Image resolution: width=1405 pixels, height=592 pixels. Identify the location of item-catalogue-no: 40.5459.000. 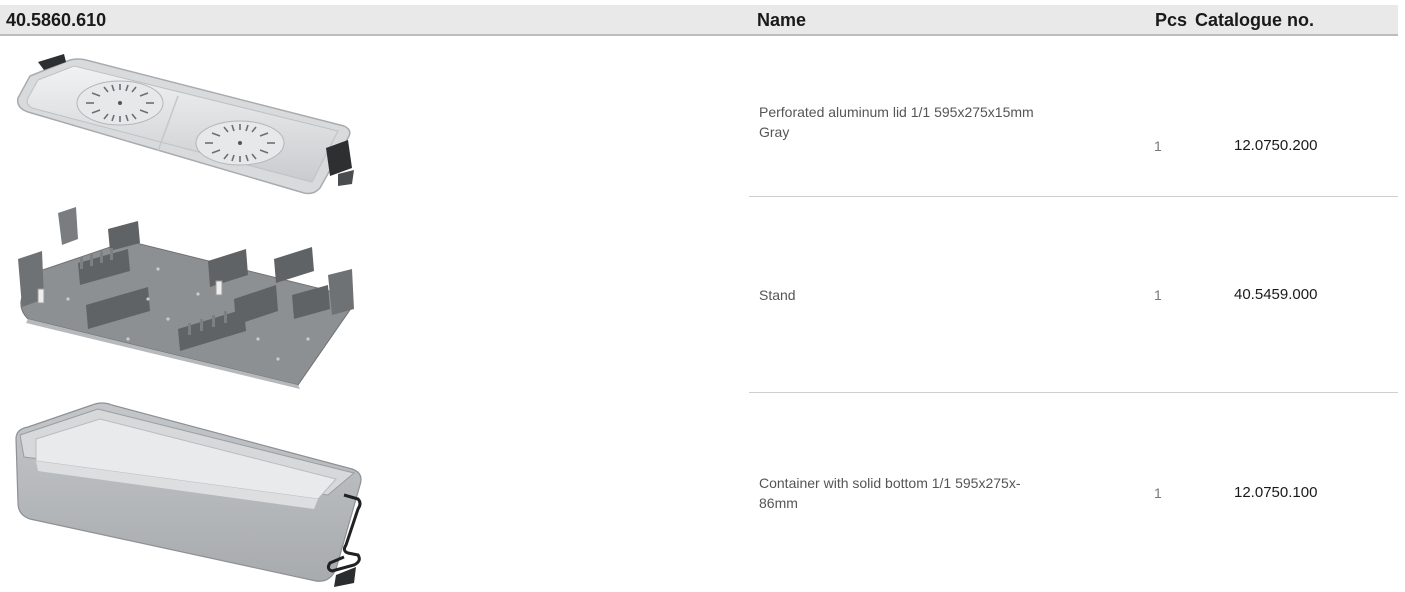
(1276, 294).